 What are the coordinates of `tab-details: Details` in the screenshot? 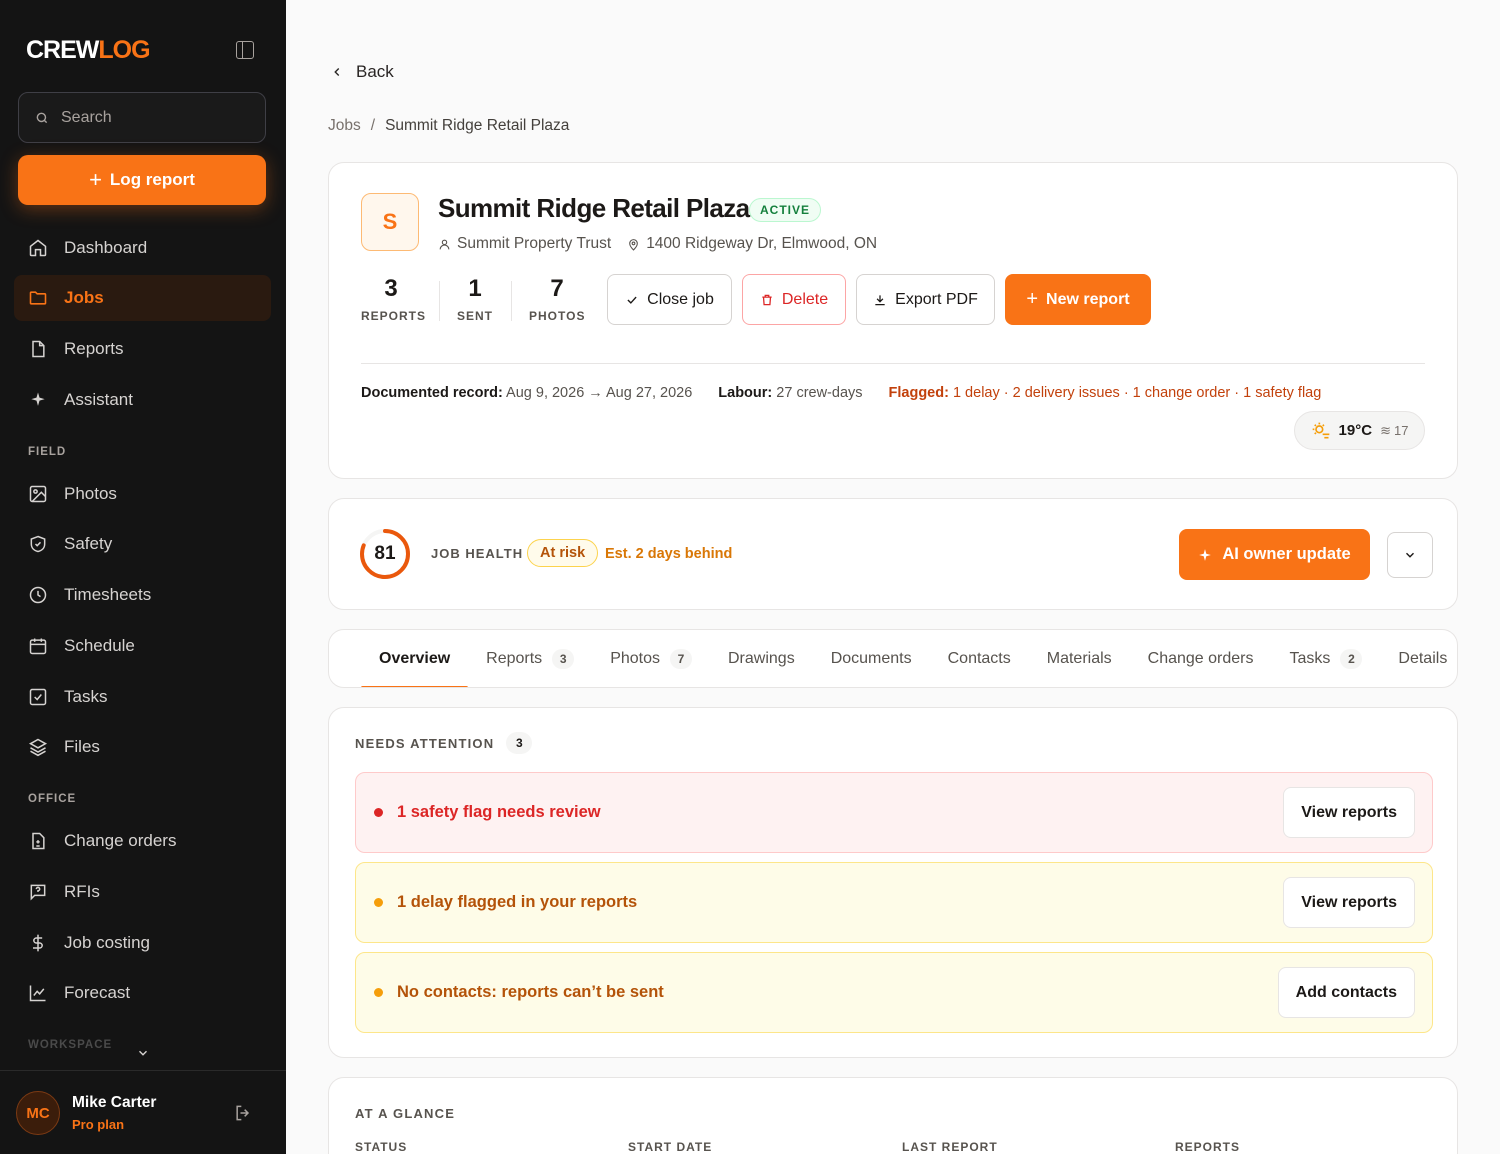 It's located at (1418, 658).